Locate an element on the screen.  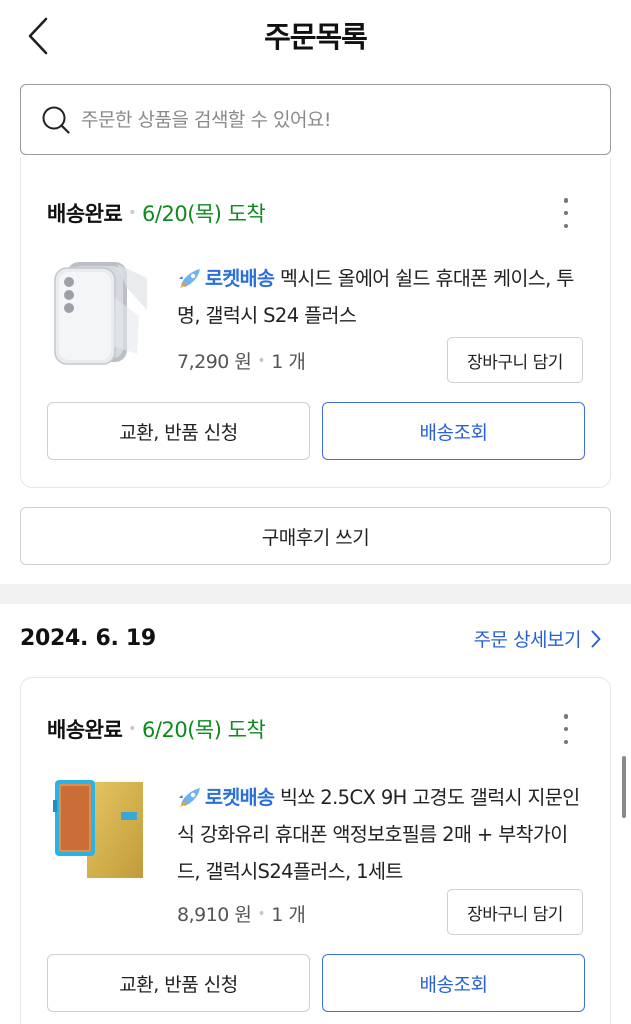
scrollbar is located at coordinates (624, 787).